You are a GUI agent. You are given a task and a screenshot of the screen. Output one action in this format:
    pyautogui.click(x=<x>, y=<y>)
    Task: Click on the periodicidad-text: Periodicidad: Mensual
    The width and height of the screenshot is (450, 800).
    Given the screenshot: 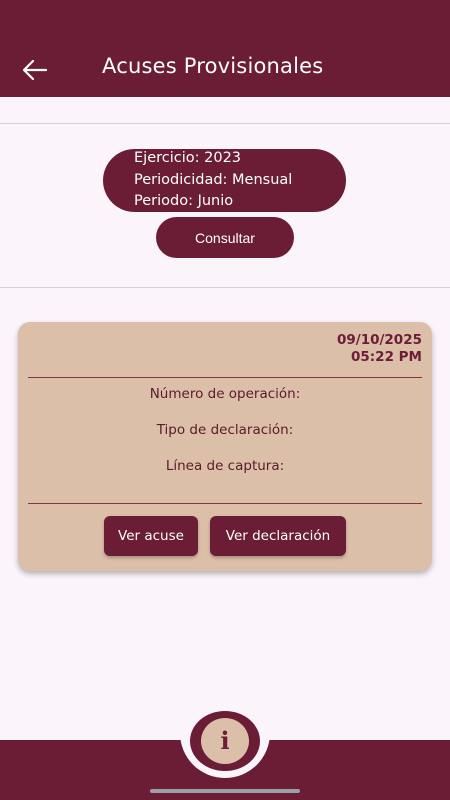 What is the action you would take?
    pyautogui.click(x=213, y=179)
    